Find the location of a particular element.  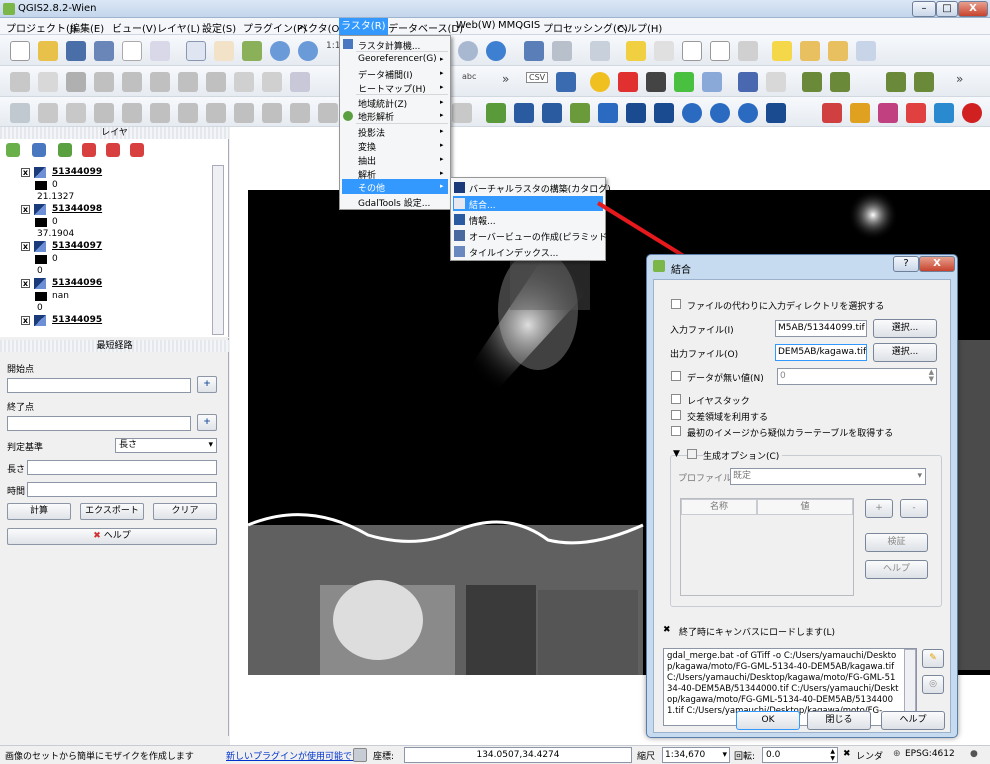

pick-end-crosshair-icon: + is located at coordinates (207, 422).